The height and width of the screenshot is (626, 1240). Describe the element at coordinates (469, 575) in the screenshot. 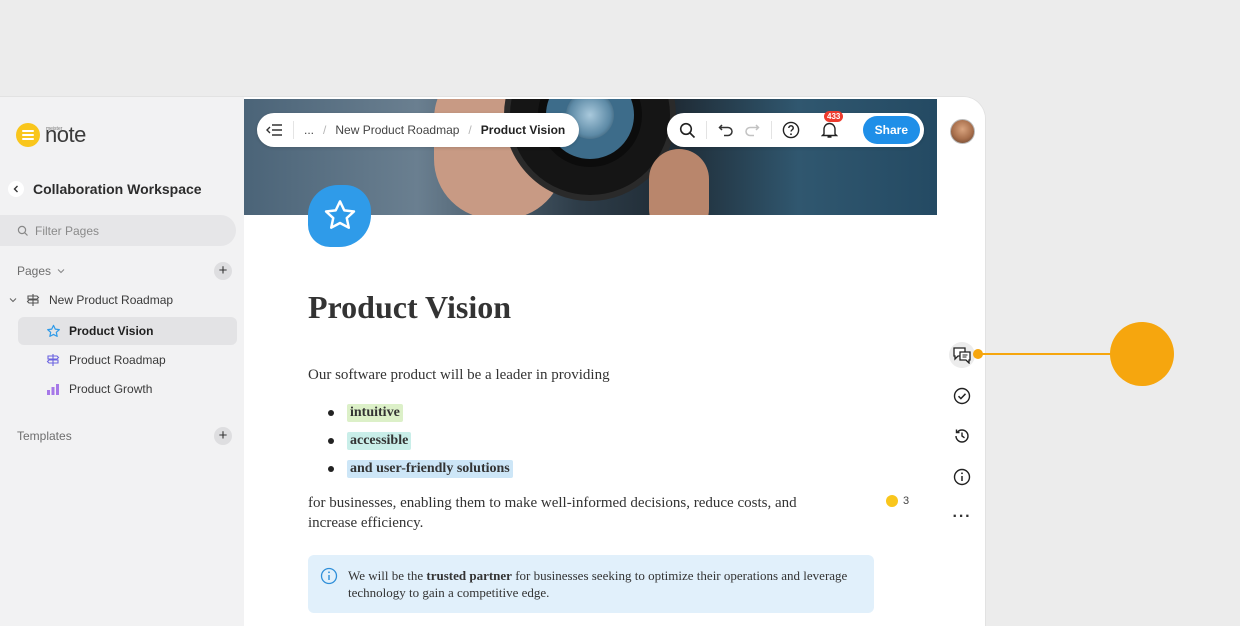

I see `callout-bold-text: trusted partner` at that location.